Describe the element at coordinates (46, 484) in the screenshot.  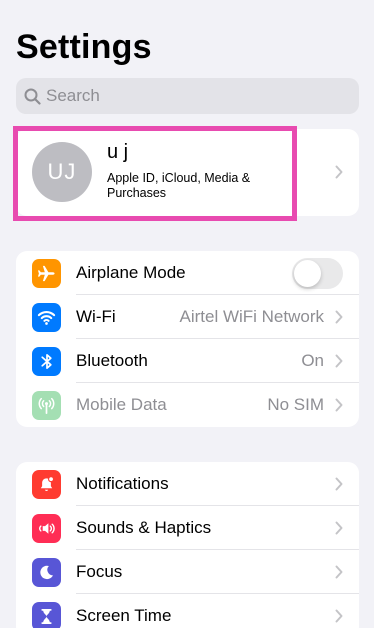
I see `bell-icon` at that location.